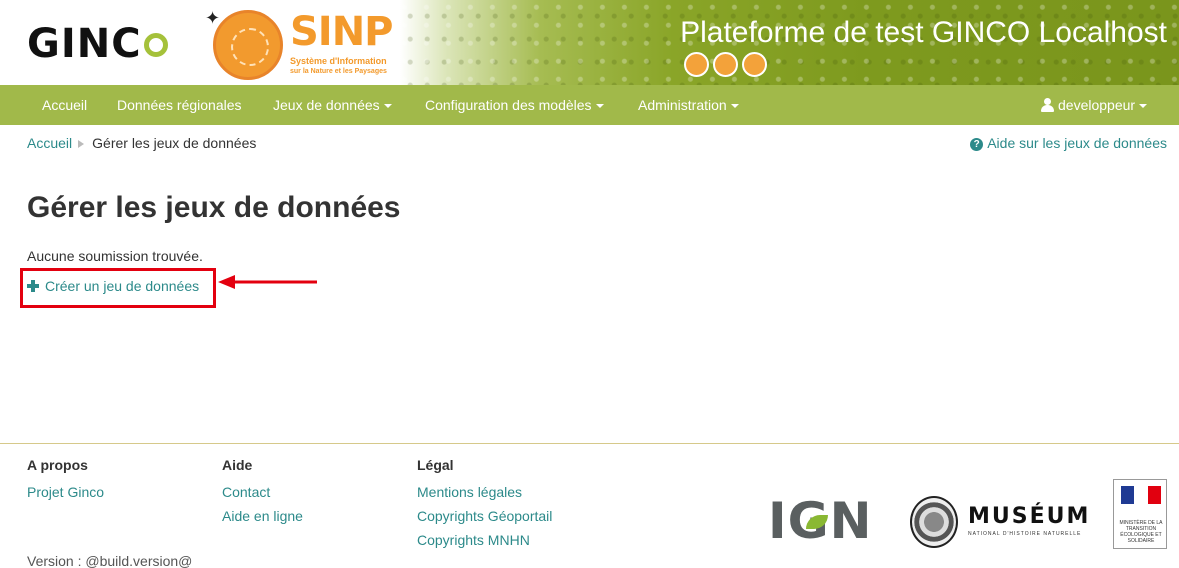 The image size is (1179, 568). What do you see at coordinates (1029, 517) in the screenshot?
I see `museum-logo: MUSÉUM` at bounding box center [1029, 517].